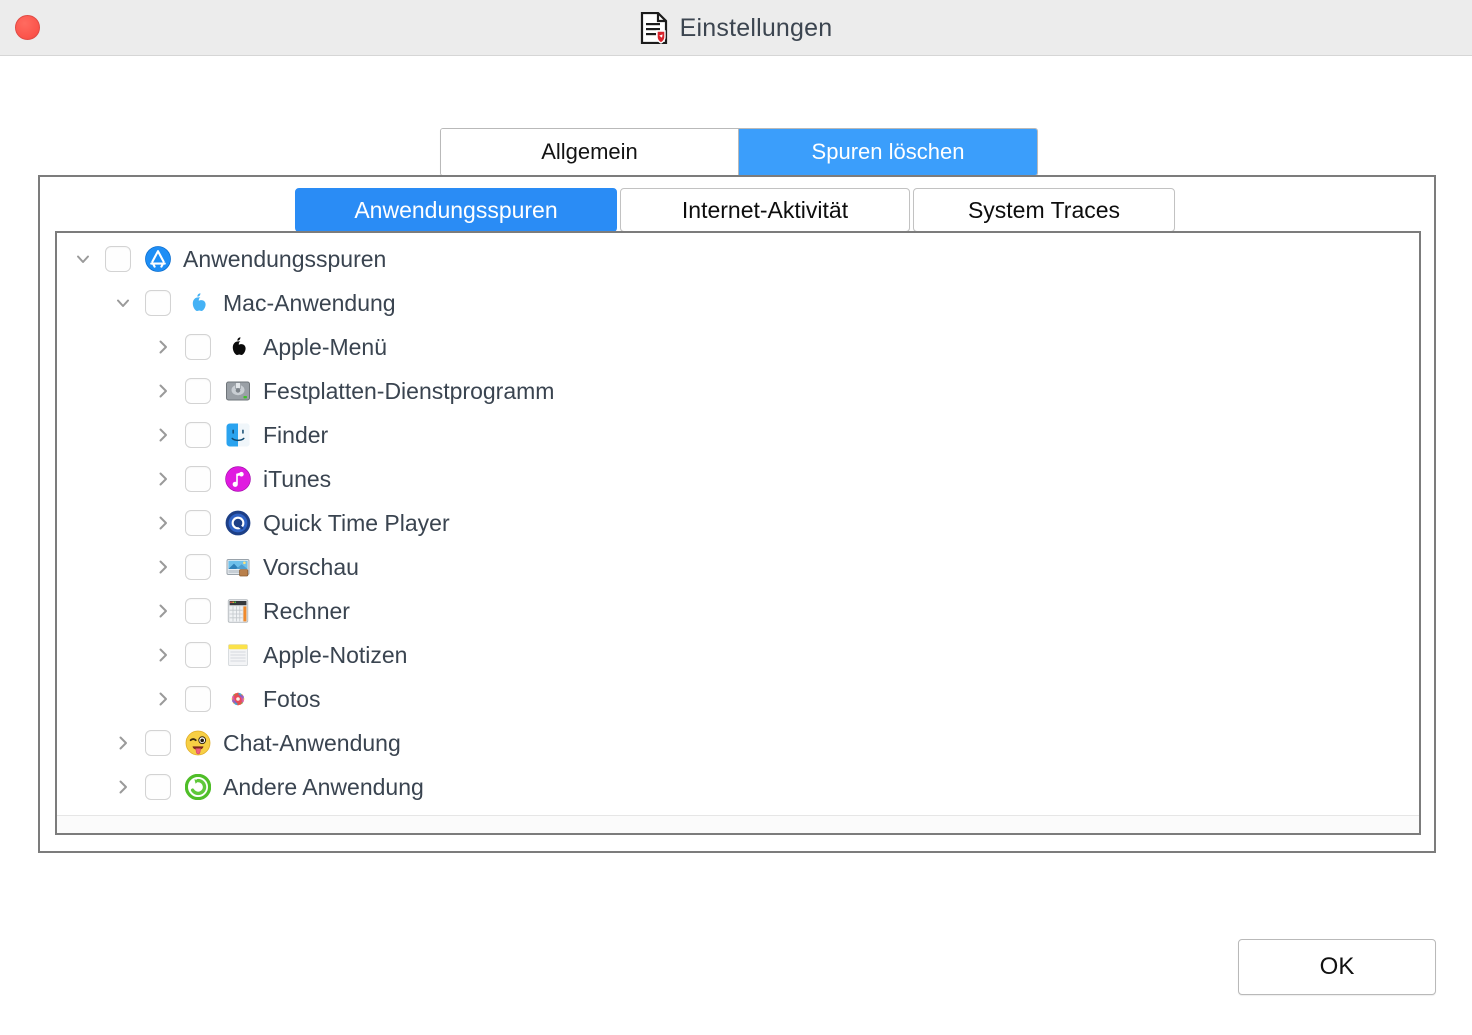 The width and height of the screenshot is (1472, 1035). Describe the element at coordinates (238, 611) in the screenshot. I see `calculator-icon` at that location.